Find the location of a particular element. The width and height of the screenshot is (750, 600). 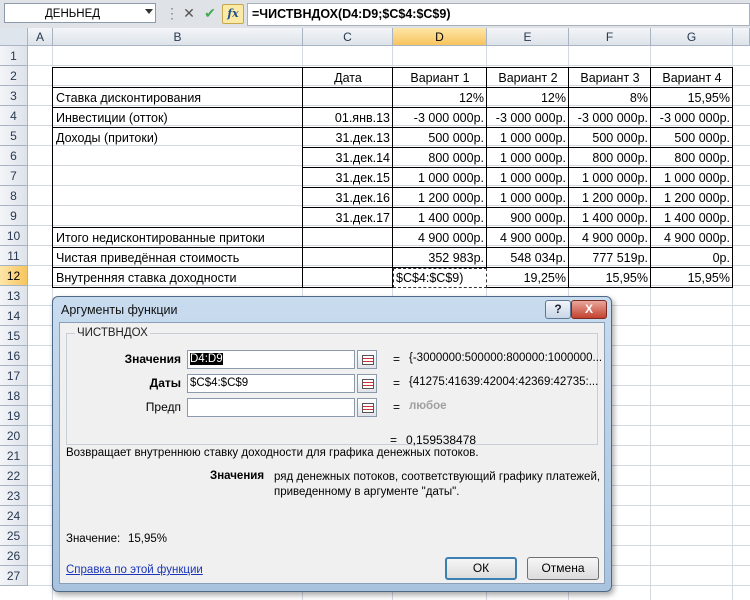

name-box: ДЕНЬНЕД is located at coordinates (80, 13).